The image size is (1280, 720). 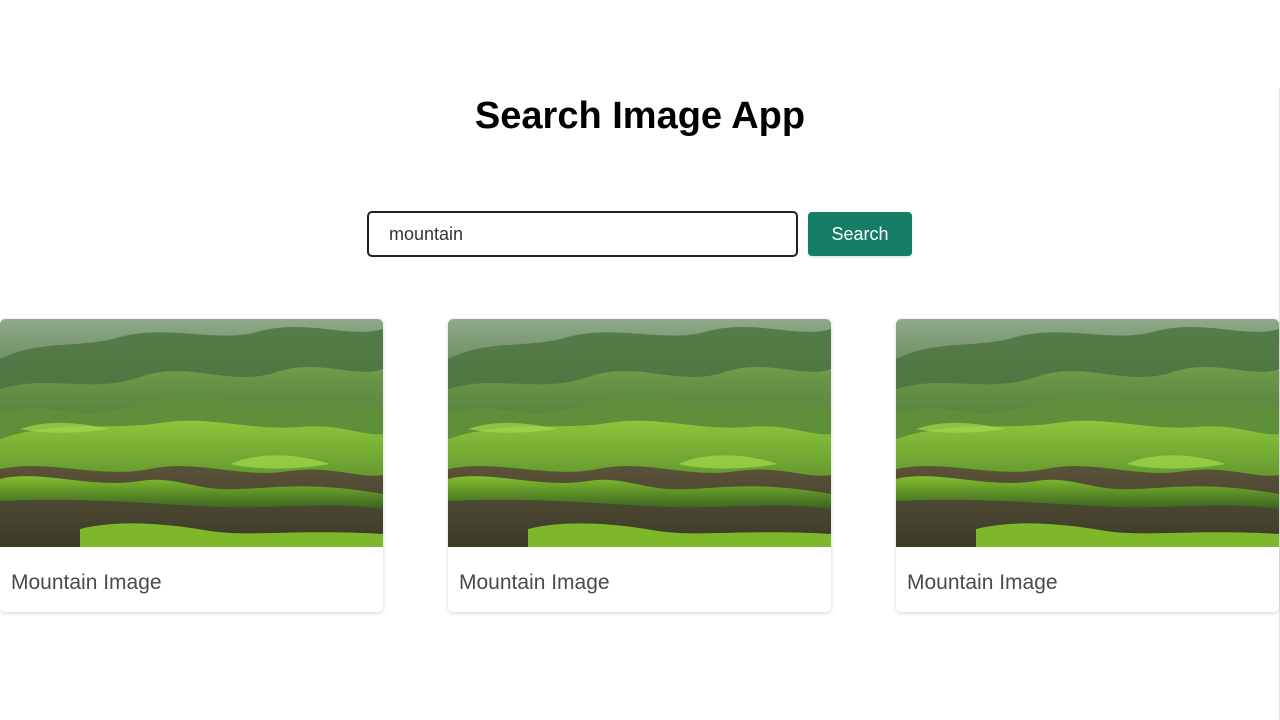 I want to click on search-button: Search, so click(x=860, y=234).